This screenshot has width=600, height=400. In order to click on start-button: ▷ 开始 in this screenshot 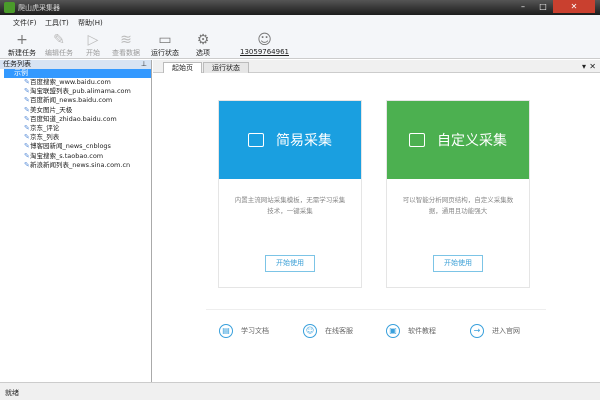, I will do `click(93, 45)`.